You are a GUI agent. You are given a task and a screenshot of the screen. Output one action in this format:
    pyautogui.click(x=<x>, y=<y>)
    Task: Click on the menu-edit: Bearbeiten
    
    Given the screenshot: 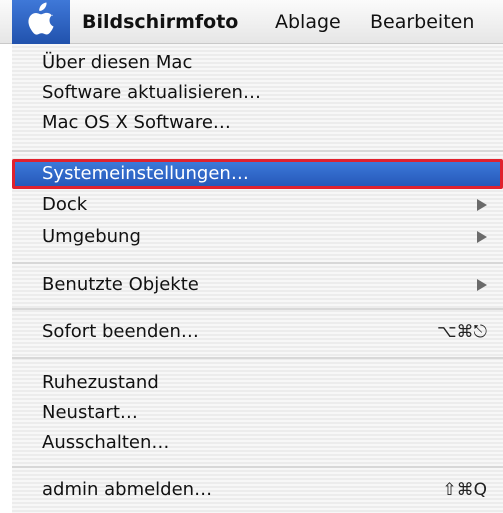 What is the action you would take?
    pyautogui.click(x=422, y=22)
    